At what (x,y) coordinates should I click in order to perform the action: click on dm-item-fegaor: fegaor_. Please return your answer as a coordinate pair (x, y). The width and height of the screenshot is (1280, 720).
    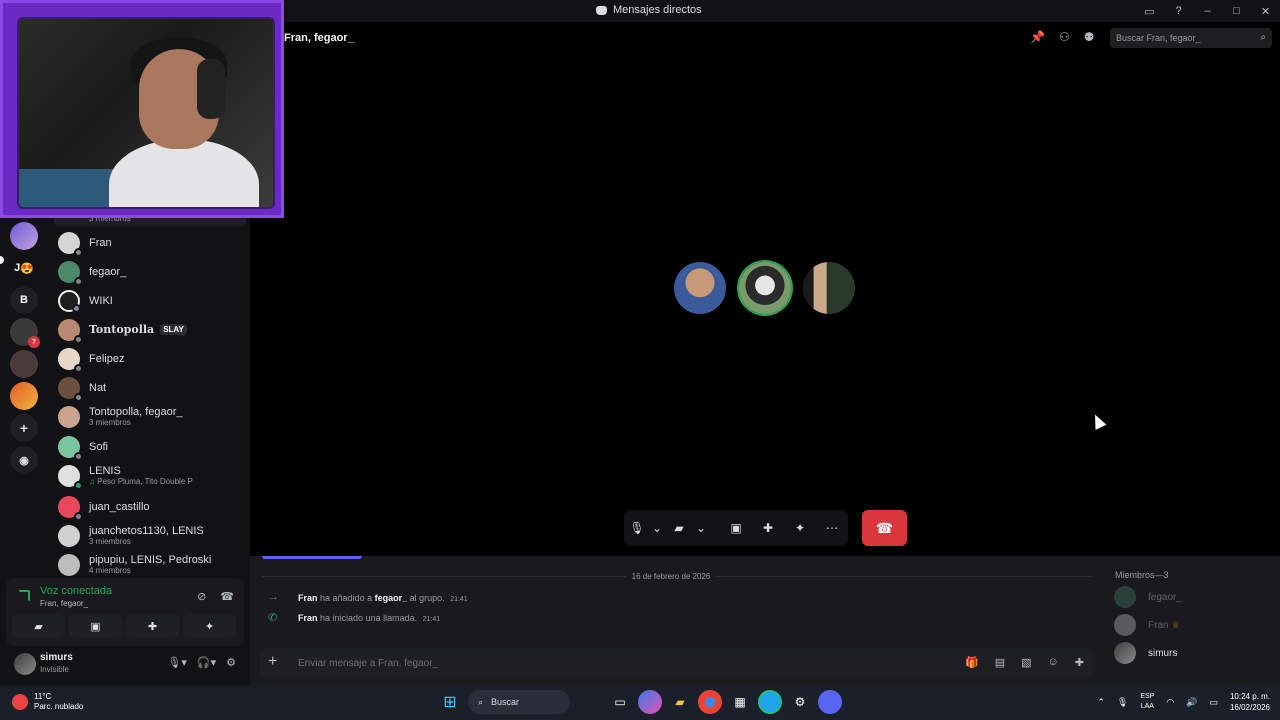
    Looking at the image, I should click on (152, 271).